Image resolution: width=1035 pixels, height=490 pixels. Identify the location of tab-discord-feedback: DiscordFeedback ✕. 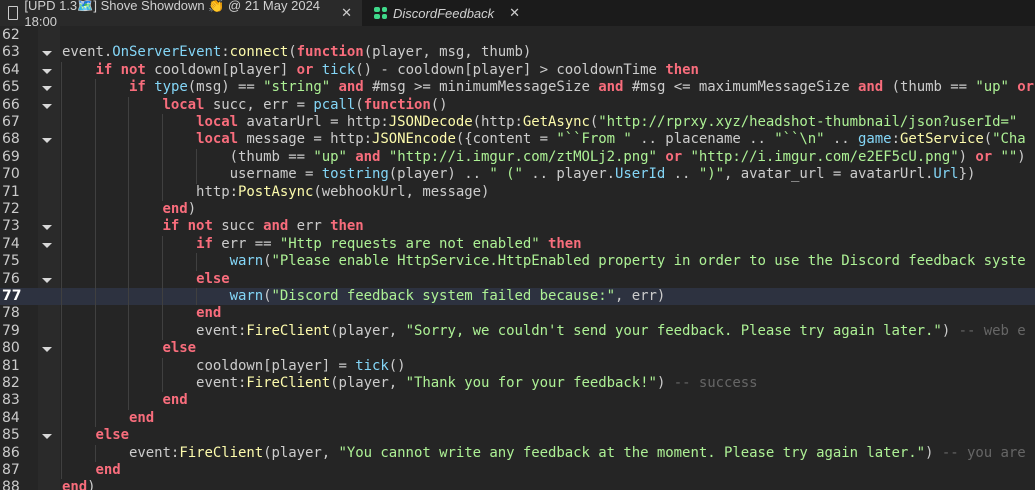
(446, 13).